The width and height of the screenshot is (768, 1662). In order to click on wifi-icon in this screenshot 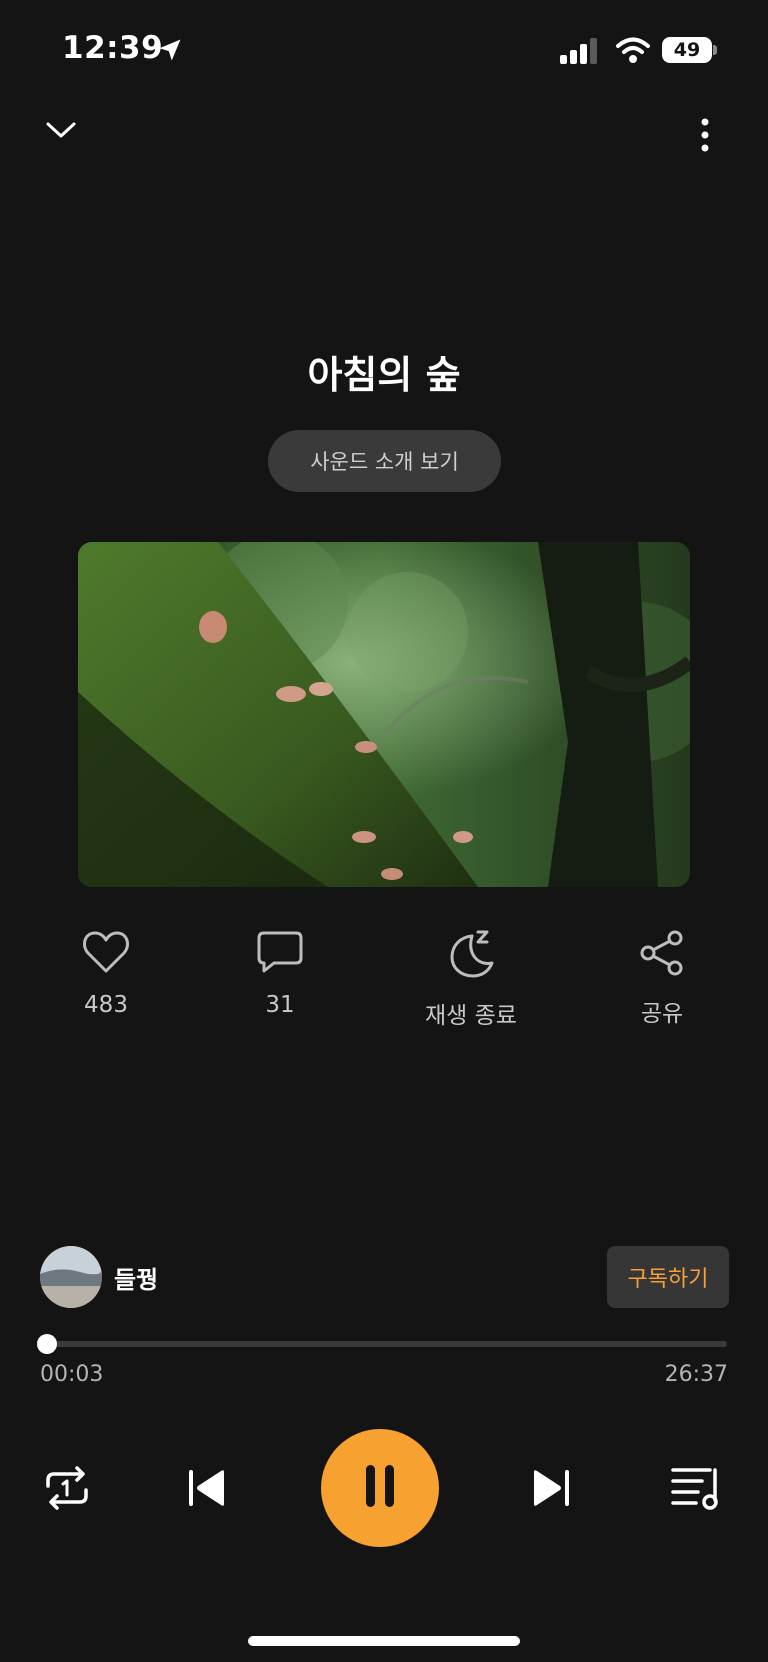, I will do `click(633, 52)`.